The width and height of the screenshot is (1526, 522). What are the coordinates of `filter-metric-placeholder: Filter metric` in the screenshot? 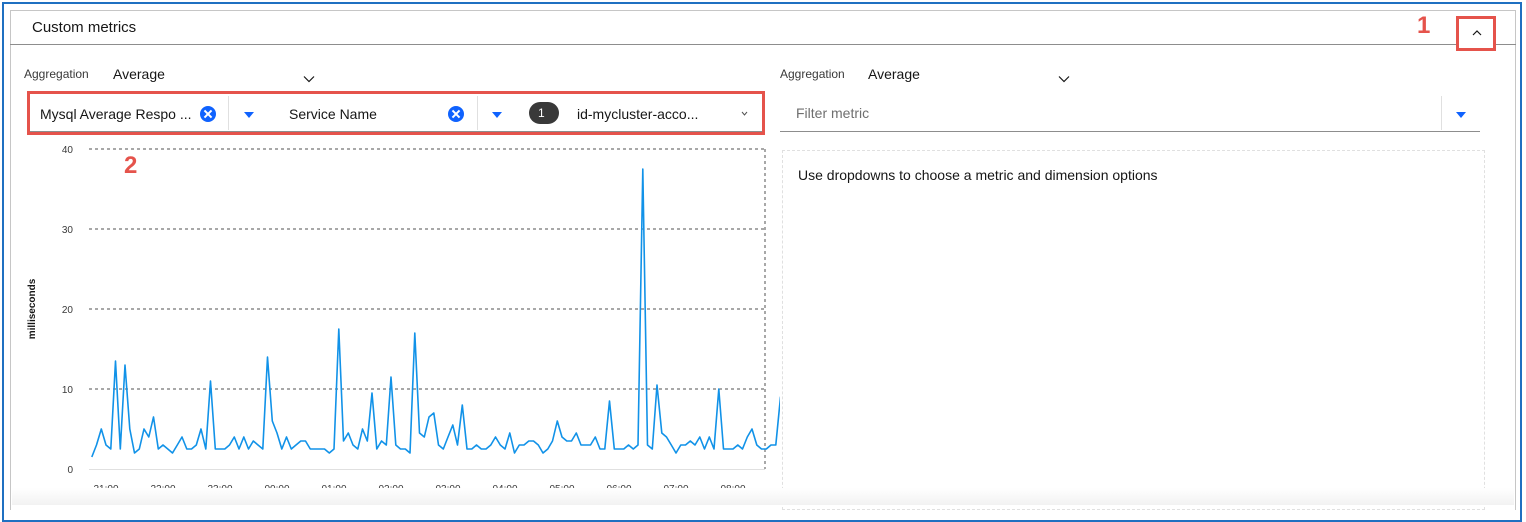 It's located at (832, 113).